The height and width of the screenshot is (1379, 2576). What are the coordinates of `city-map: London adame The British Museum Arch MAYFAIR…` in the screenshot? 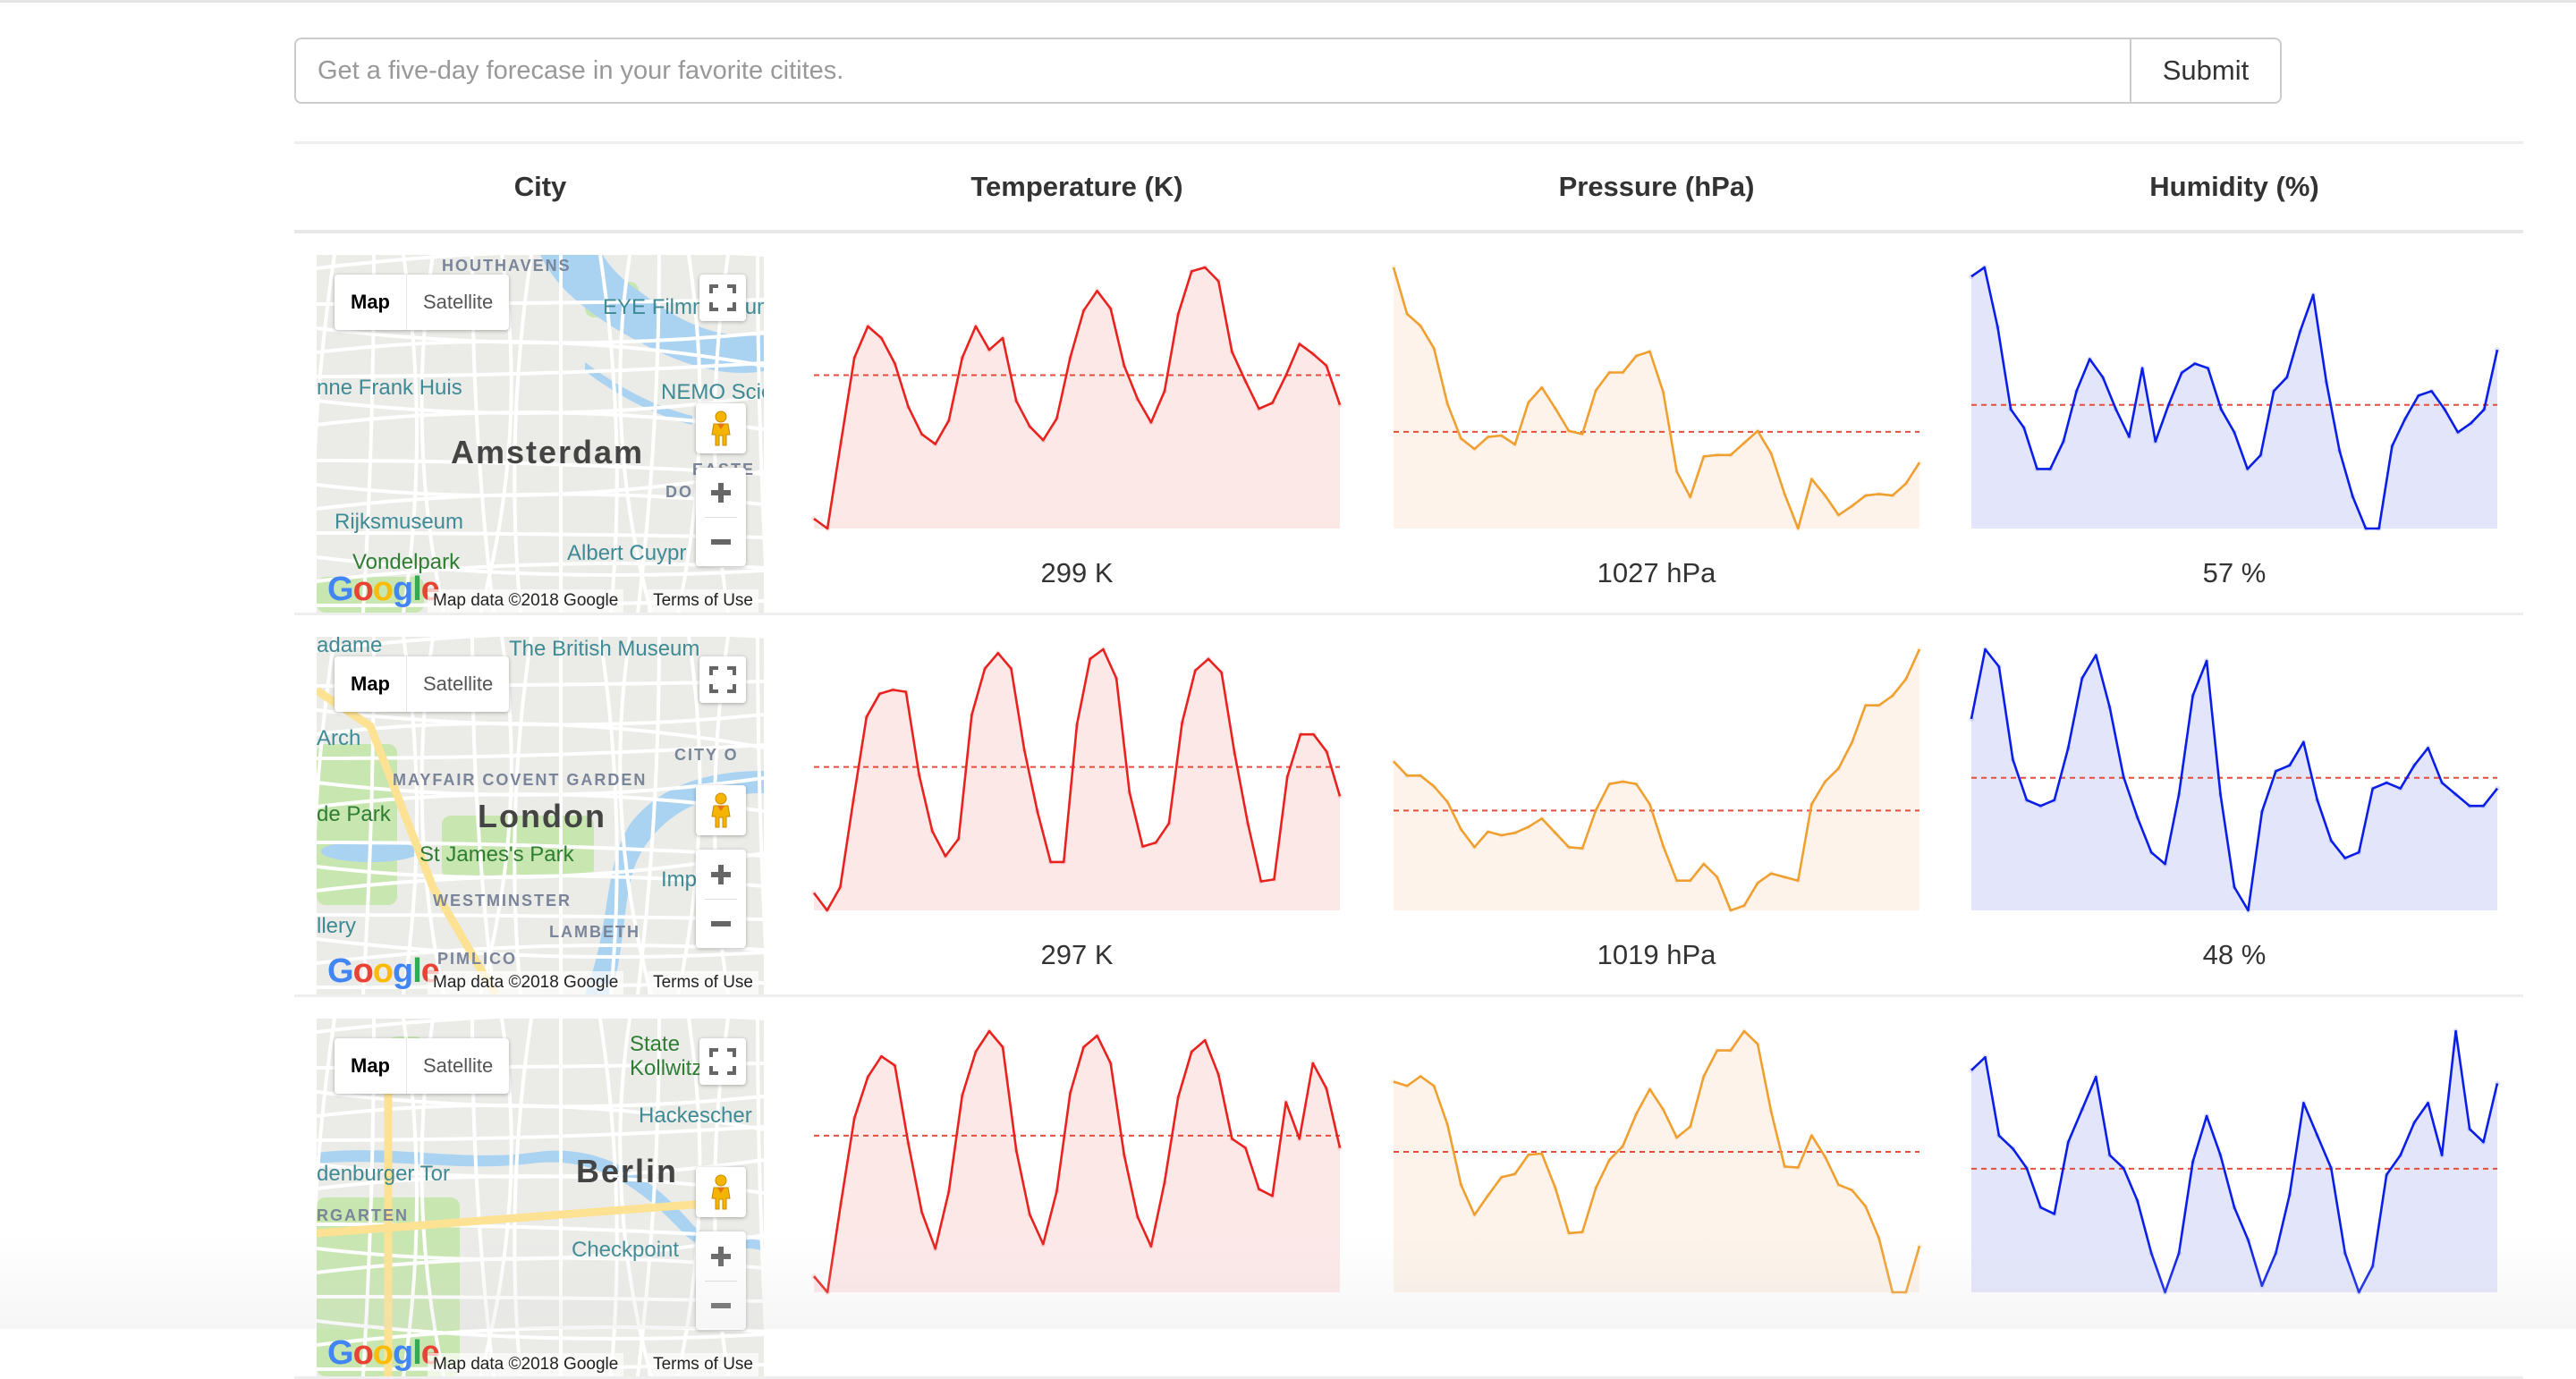 It's located at (540, 815).